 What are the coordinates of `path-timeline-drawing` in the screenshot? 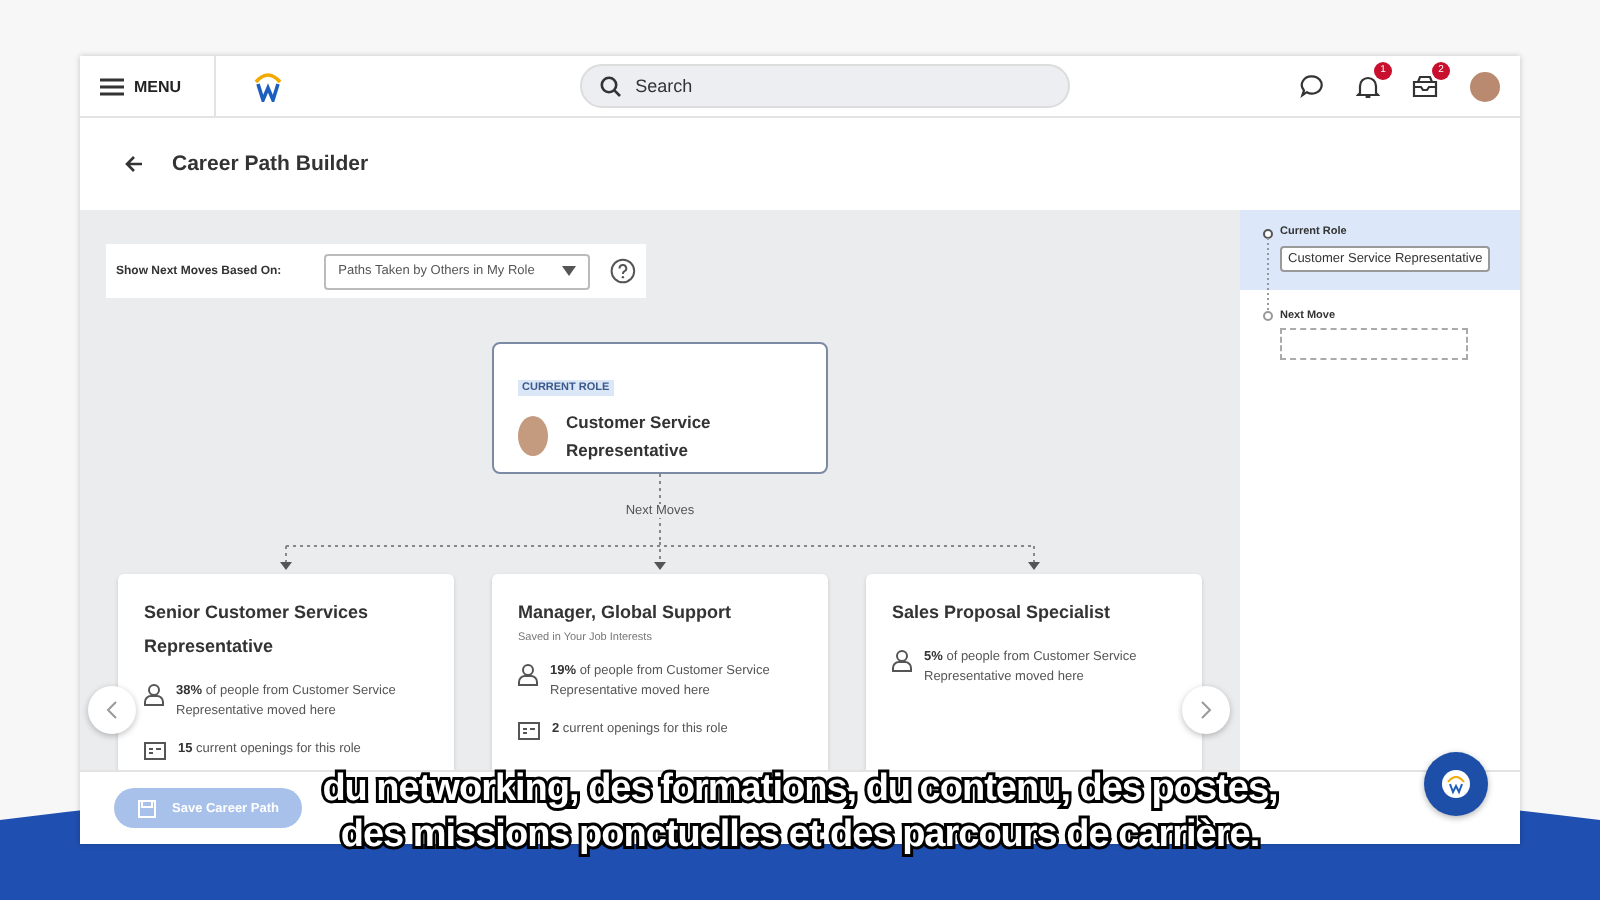 It's located at (1268, 276).